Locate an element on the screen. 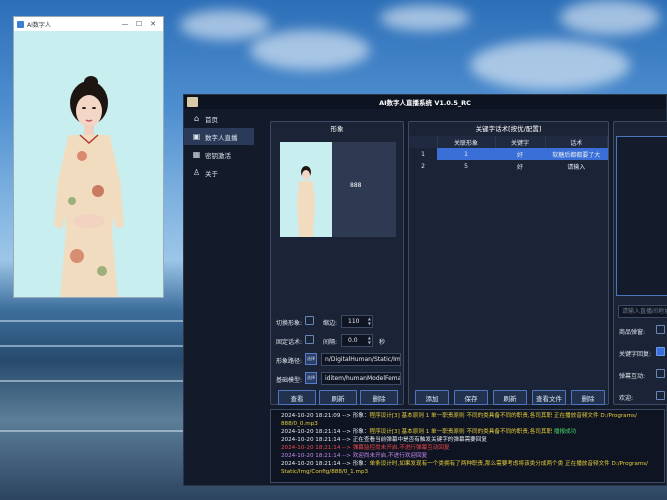  sidebar-item-live: ▣ 数字人直播 is located at coordinates (219, 136).